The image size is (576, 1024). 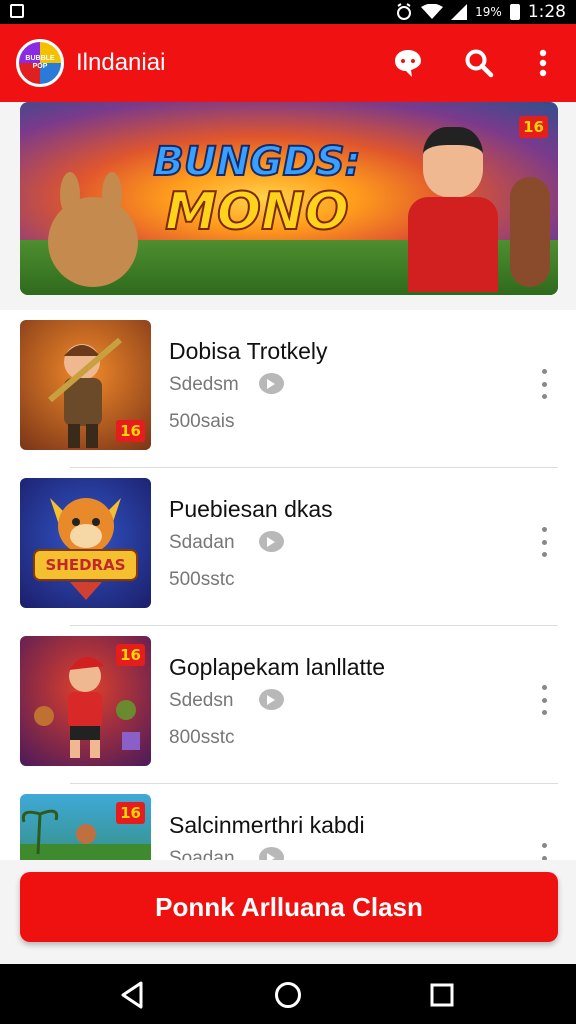 I want to click on recents-button, so click(x=442, y=995).